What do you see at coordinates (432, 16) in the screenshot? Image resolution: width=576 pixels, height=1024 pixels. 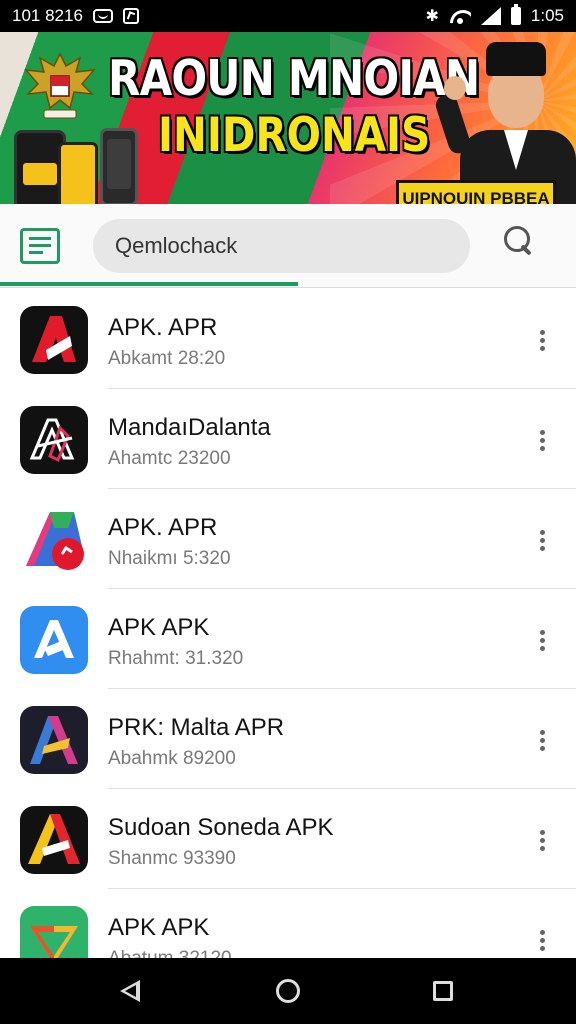 I see `bluetooth-icon: ✱` at bounding box center [432, 16].